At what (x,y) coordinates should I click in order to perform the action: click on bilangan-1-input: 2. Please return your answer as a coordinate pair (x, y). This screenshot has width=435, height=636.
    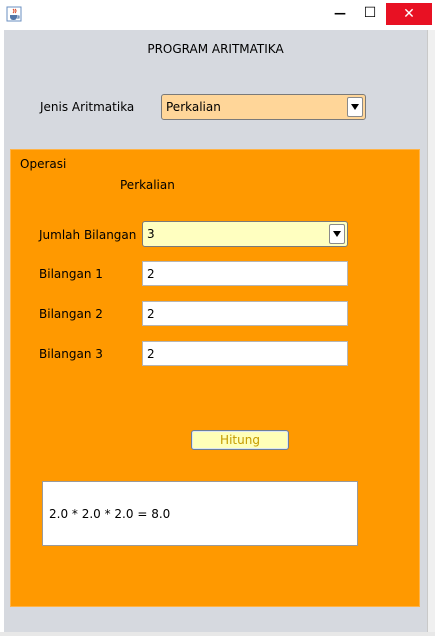
    Looking at the image, I should click on (245, 273).